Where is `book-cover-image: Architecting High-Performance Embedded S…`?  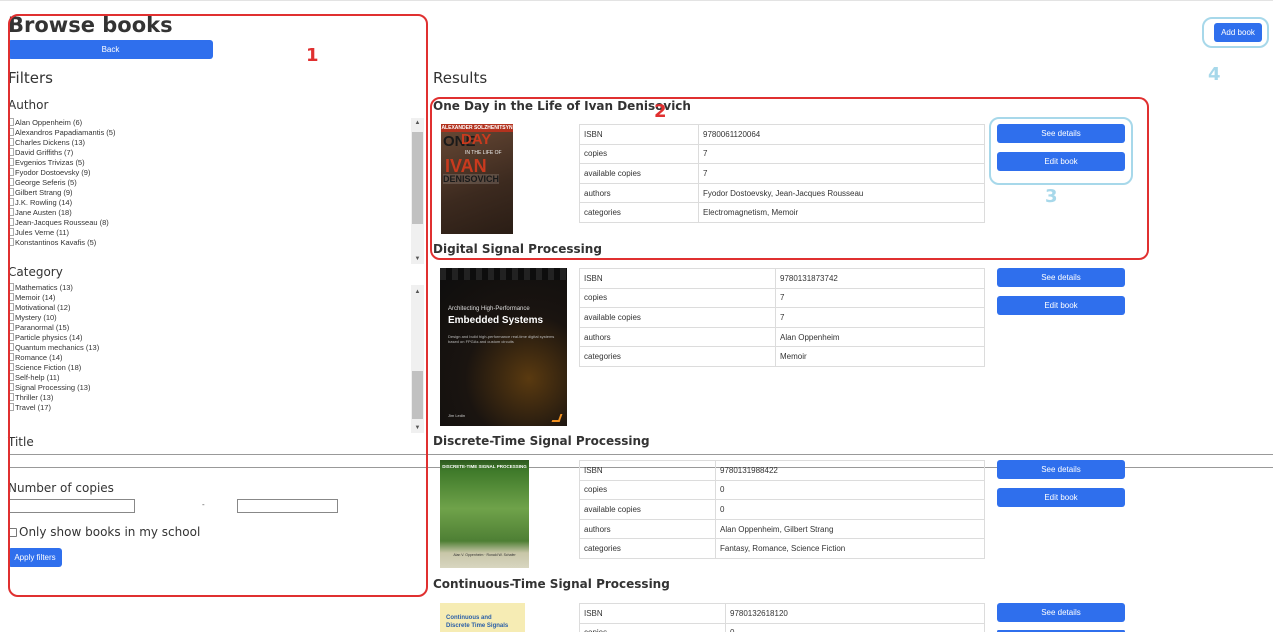 book-cover-image: Architecting High-Performance Embedded S… is located at coordinates (503, 347).